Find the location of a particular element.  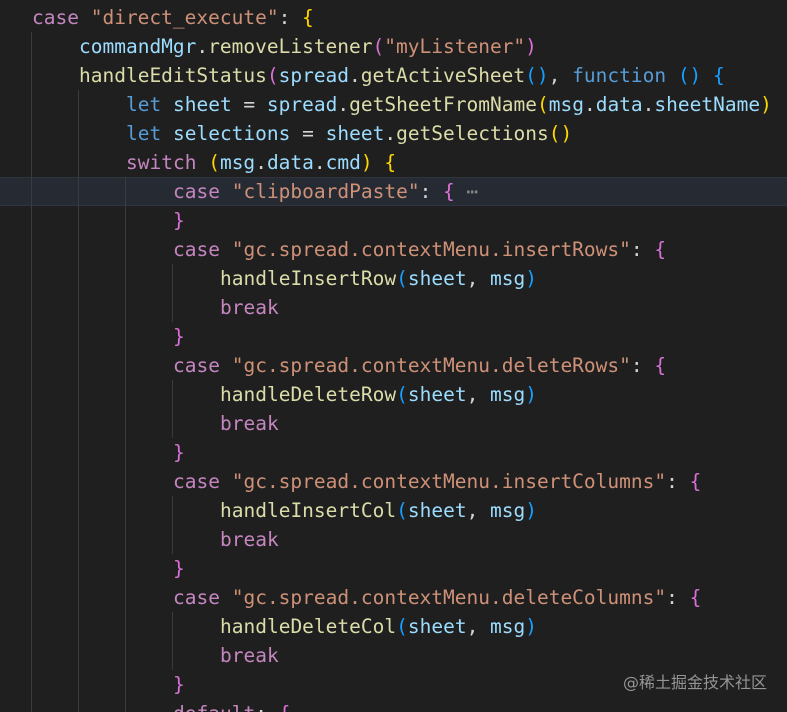

code-line: case "direct_execute": { is located at coordinates (393, 17).